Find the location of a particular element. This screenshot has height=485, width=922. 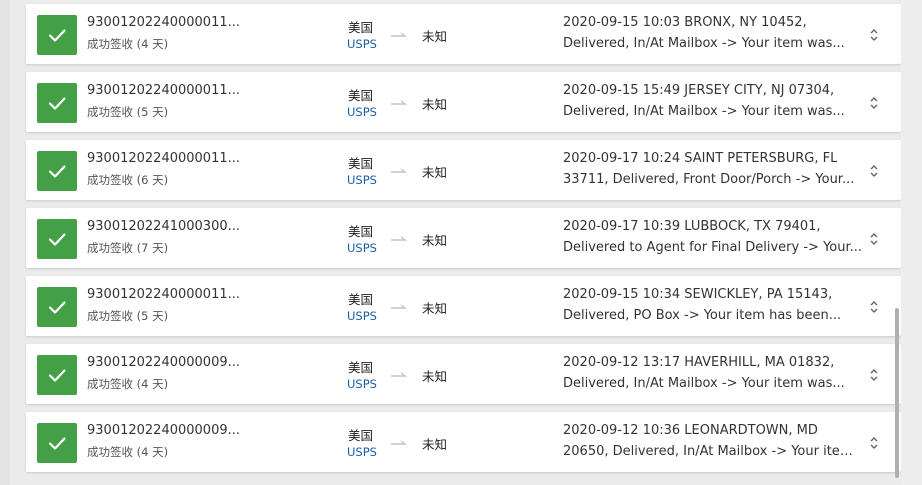

delivery-status: 成功签收 (7 天) is located at coordinates (128, 248).